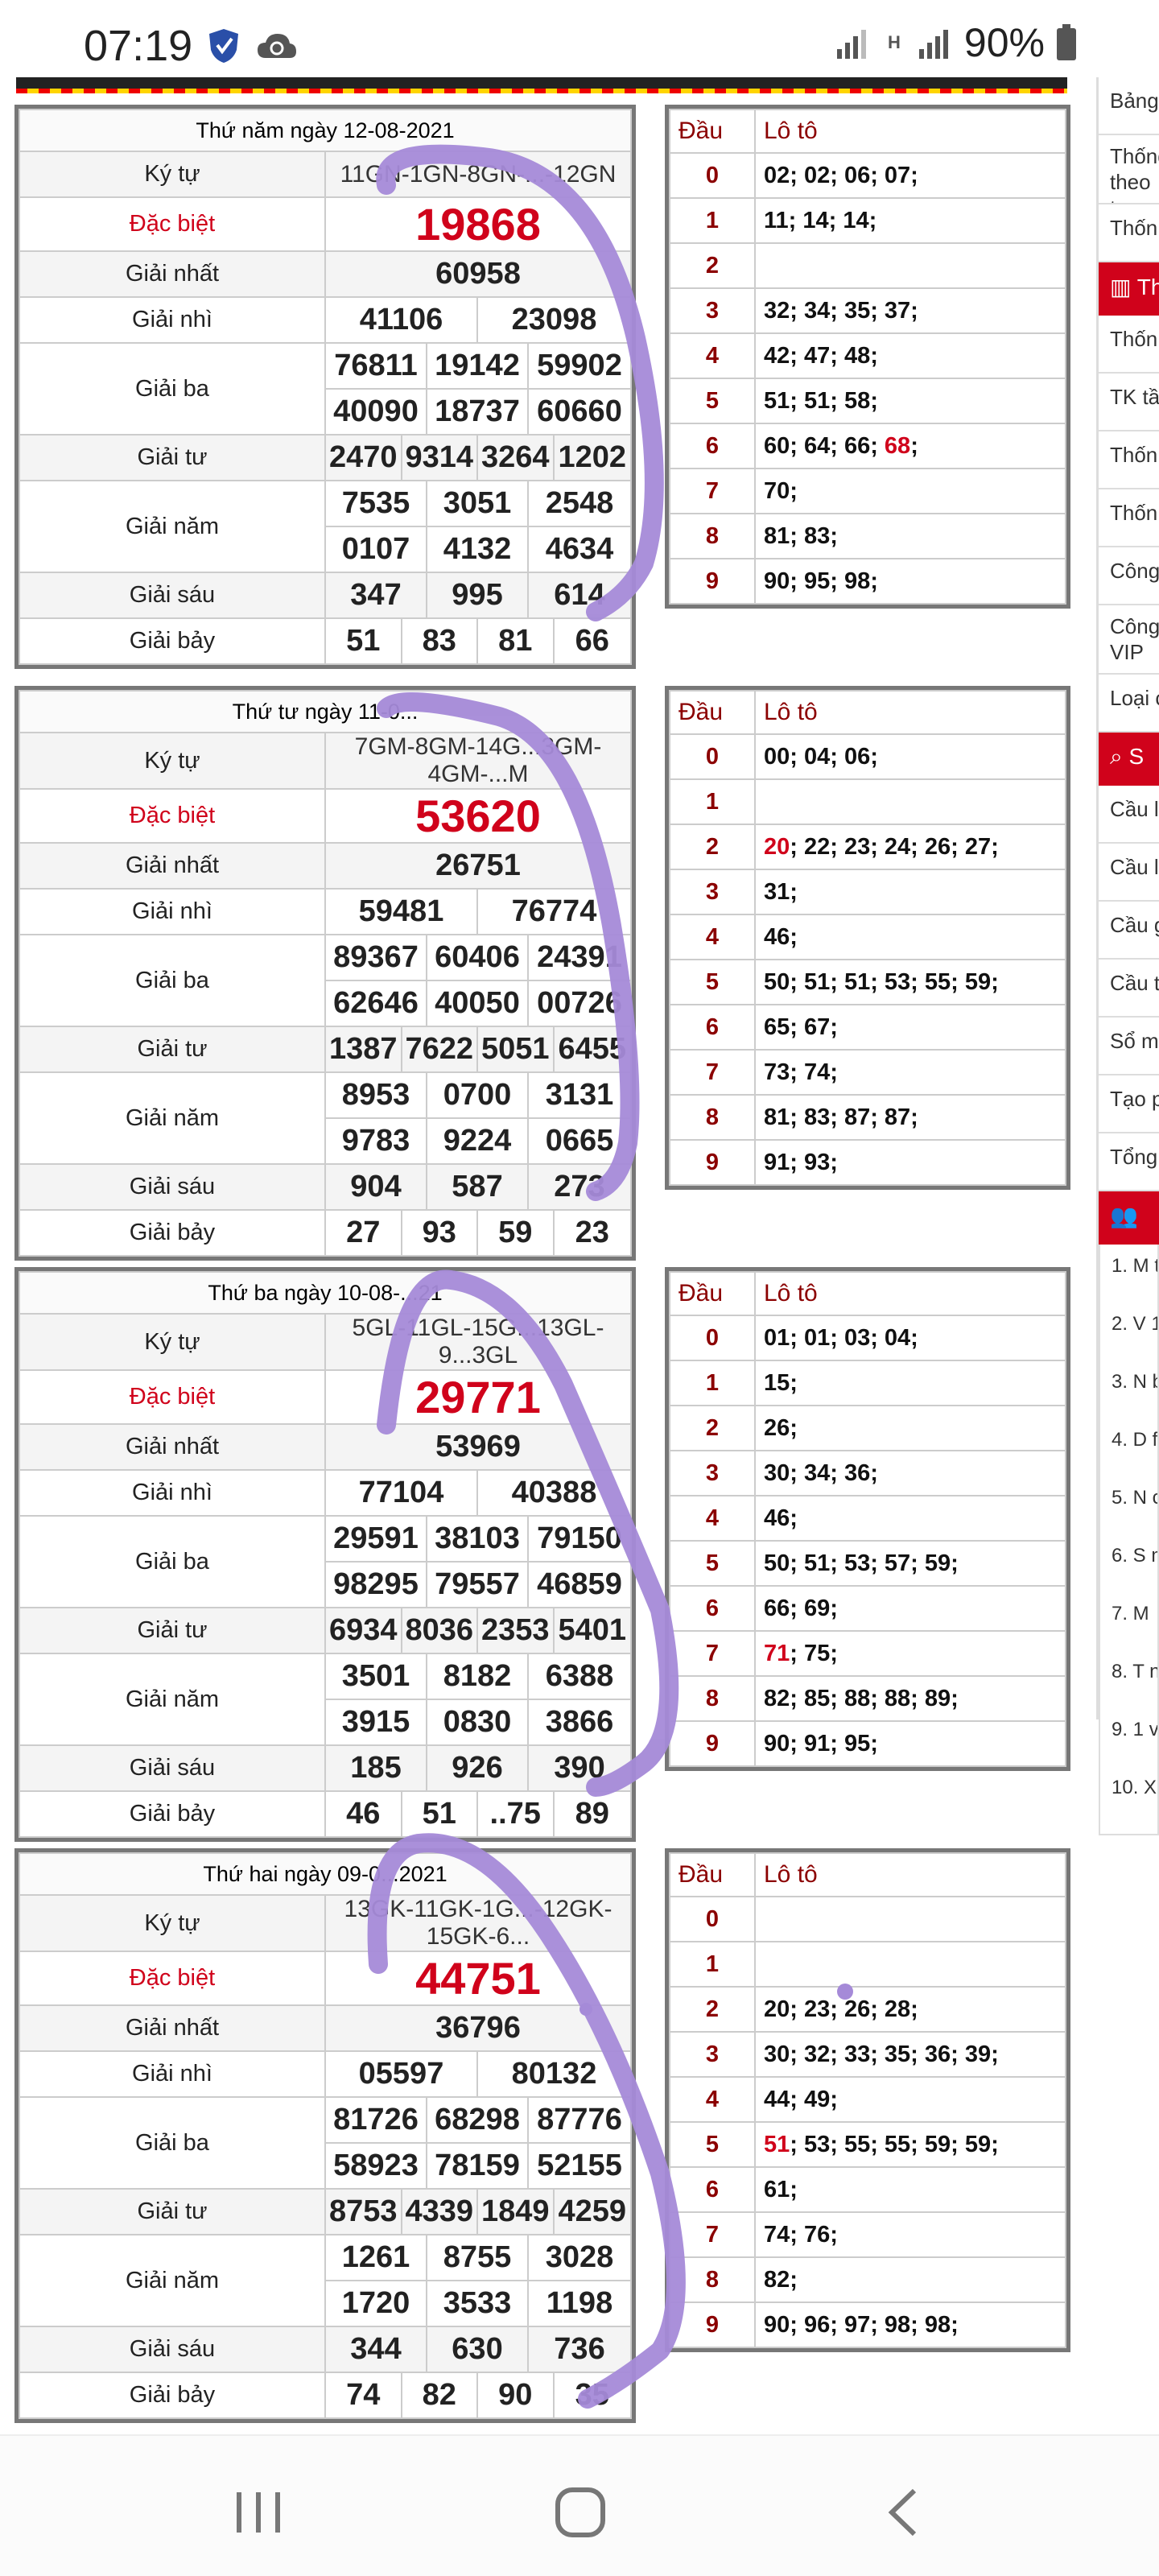 Image resolution: width=1159 pixels, height=2576 pixels. What do you see at coordinates (867, 1027) in the screenshot?
I see `loto-row: 6 65; 67;` at bounding box center [867, 1027].